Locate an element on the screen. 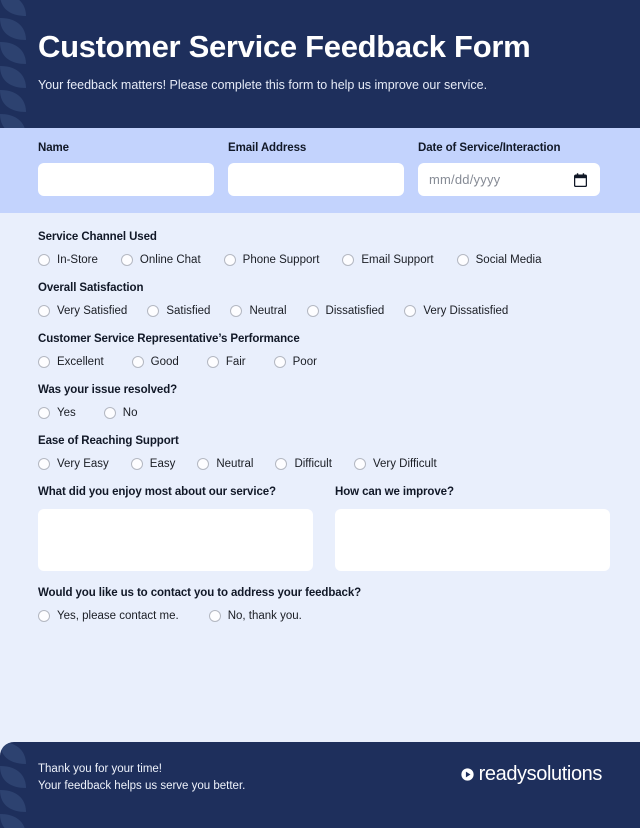 This screenshot has width=640, height=828. name-field-group: Name is located at coordinates (126, 177).